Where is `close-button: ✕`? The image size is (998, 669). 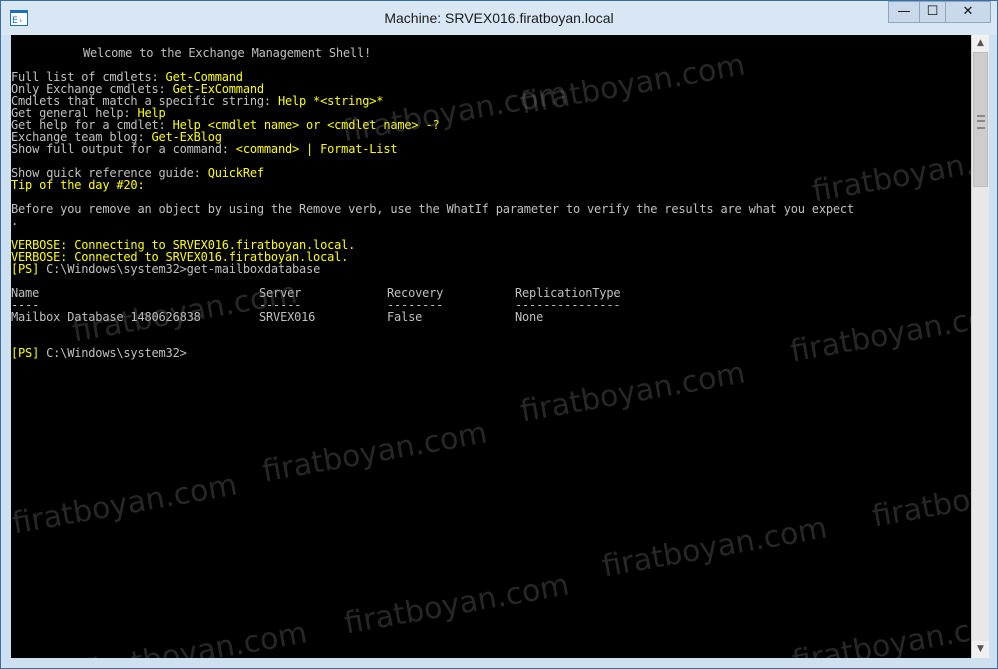 close-button: ✕ is located at coordinates (968, 12).